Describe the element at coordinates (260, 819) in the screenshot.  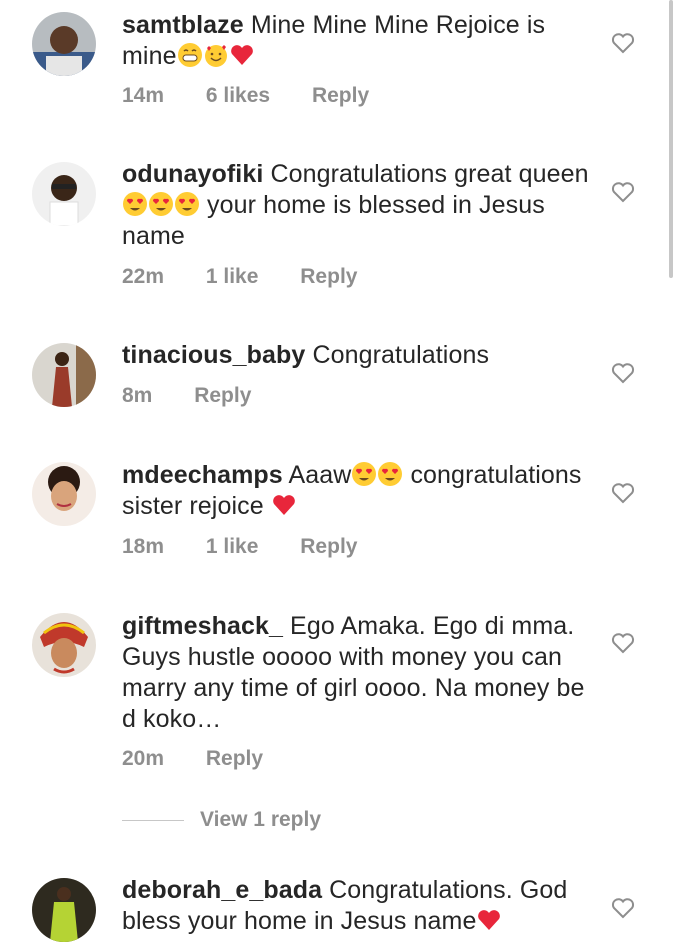
I see `view-replies-label: View 1 reply` at that location.